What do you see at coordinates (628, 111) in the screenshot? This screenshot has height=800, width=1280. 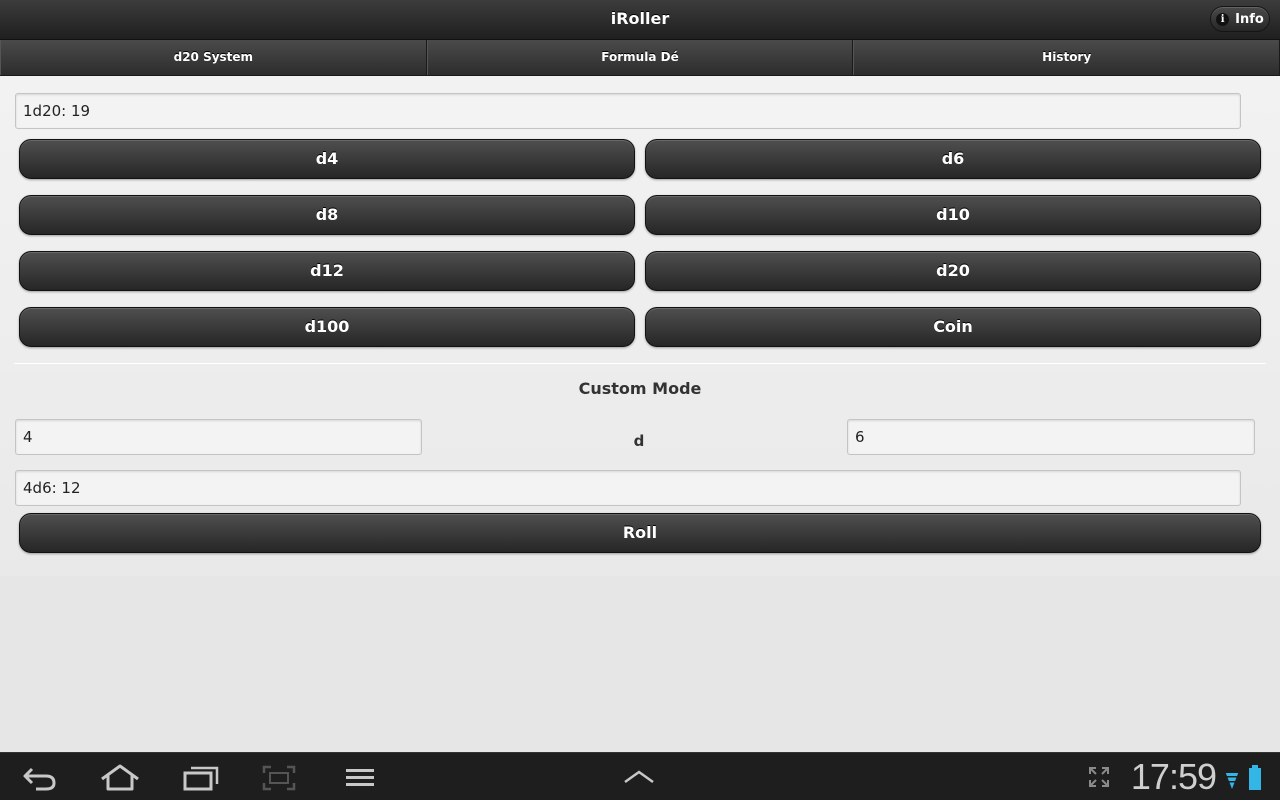 I see `d20-result-field: 1d20: 19` at bounding box center [628, 111].